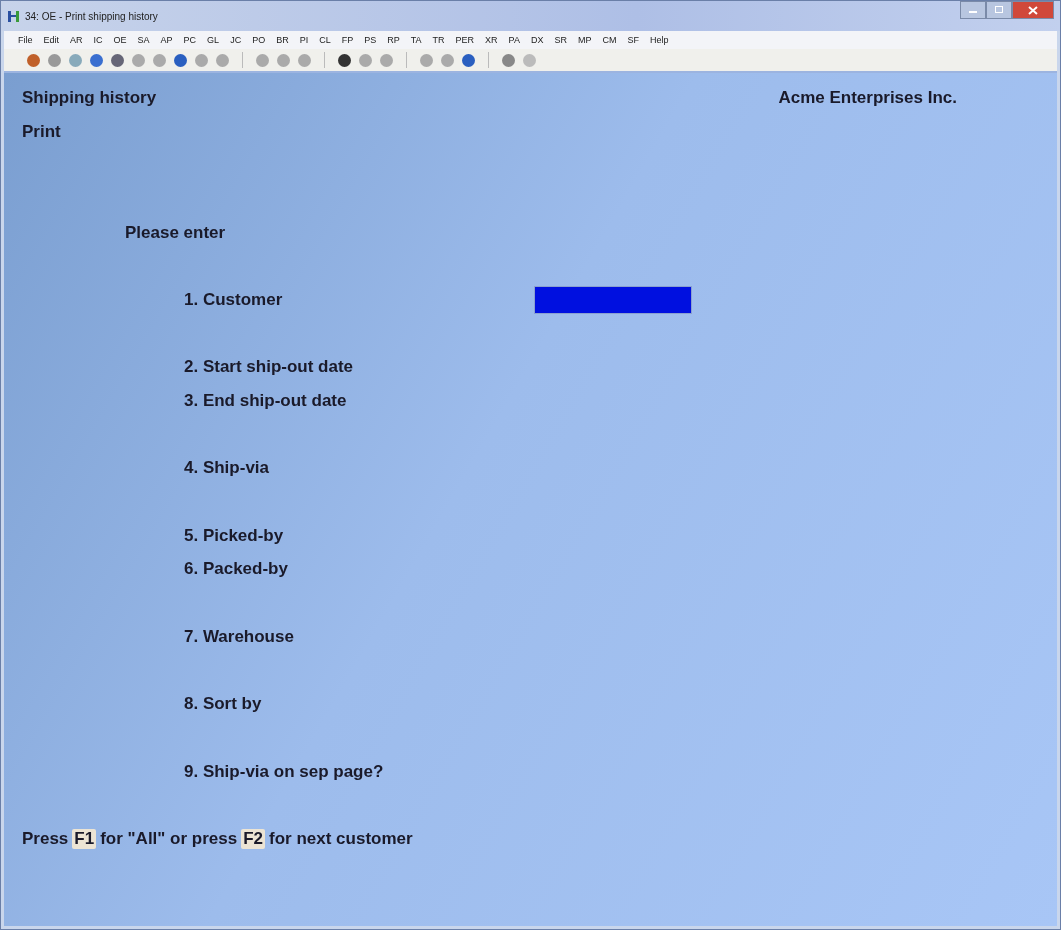  Describe the element at coordinates (304, 40) in the screenshot. I see `menu-item: PI` at that location.